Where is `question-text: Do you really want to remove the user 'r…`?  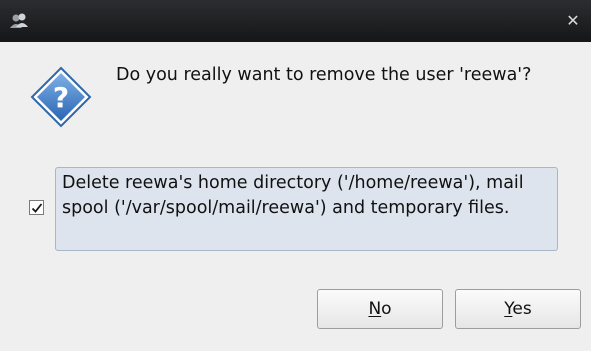 question-text: Do you really want to remove the user 'r… is located at coordinates (324, 75).